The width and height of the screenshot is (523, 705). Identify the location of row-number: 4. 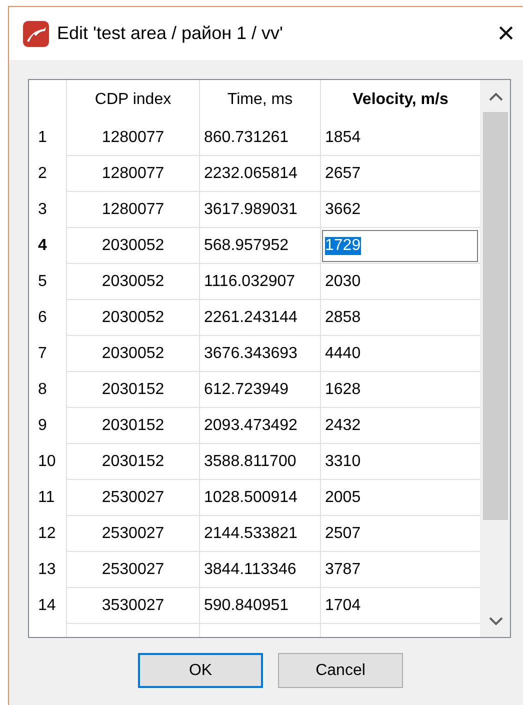
(48, 246).